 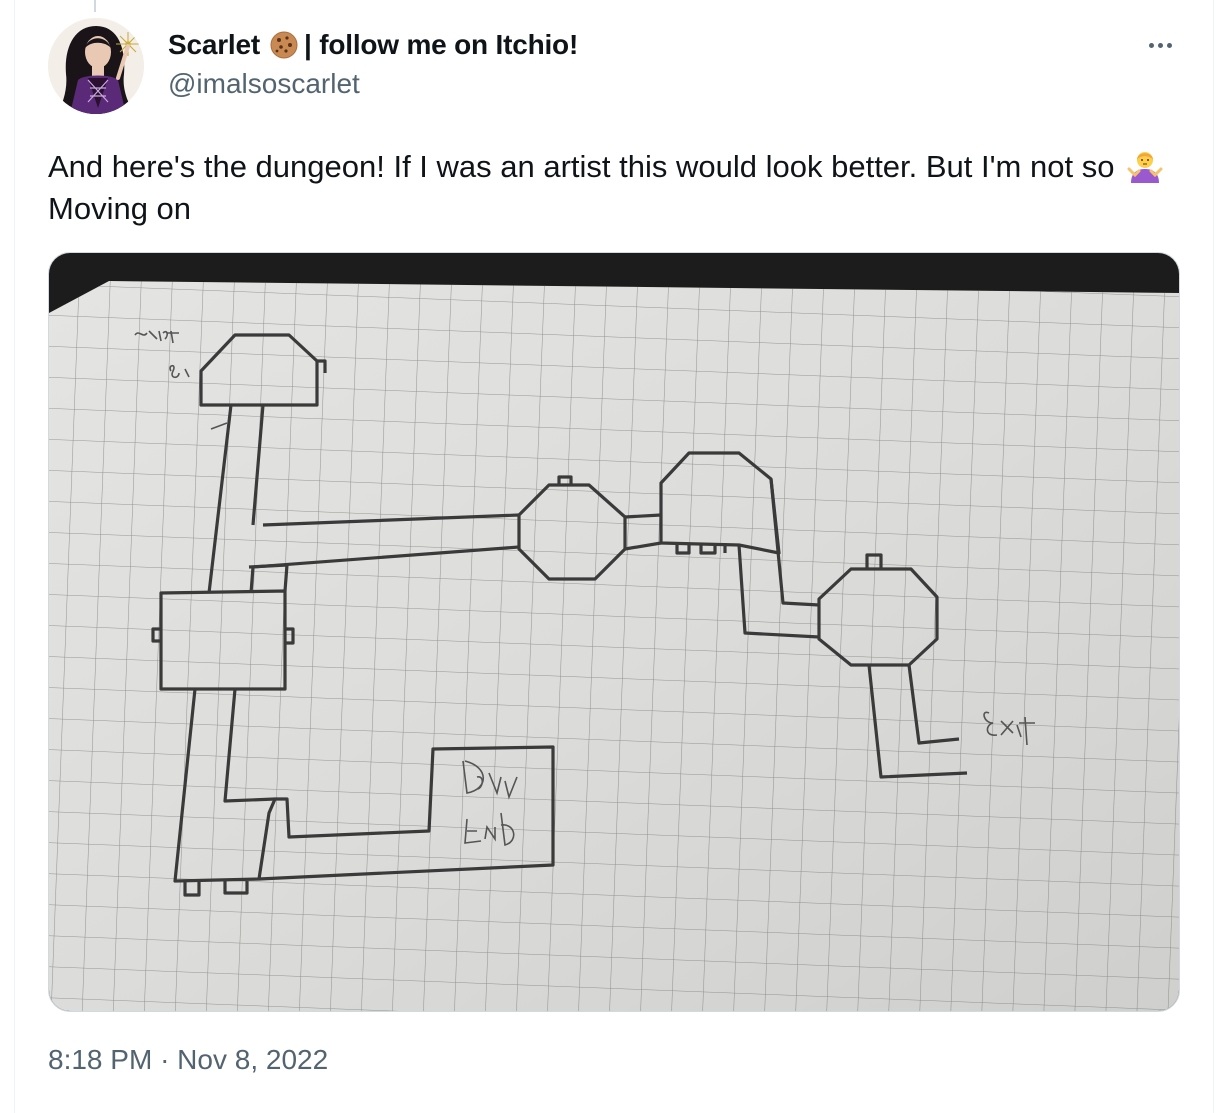 What do you see at coordinates (14, 556) in the screenshot?
I see `left-divider` at bounding box center [14, 556].